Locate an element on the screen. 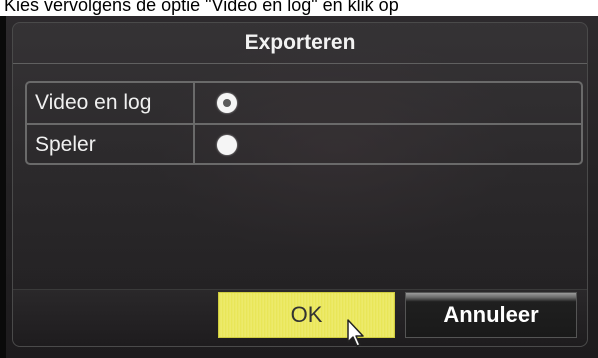  option-row-speler: Speler is located at coordinates (304, 145).